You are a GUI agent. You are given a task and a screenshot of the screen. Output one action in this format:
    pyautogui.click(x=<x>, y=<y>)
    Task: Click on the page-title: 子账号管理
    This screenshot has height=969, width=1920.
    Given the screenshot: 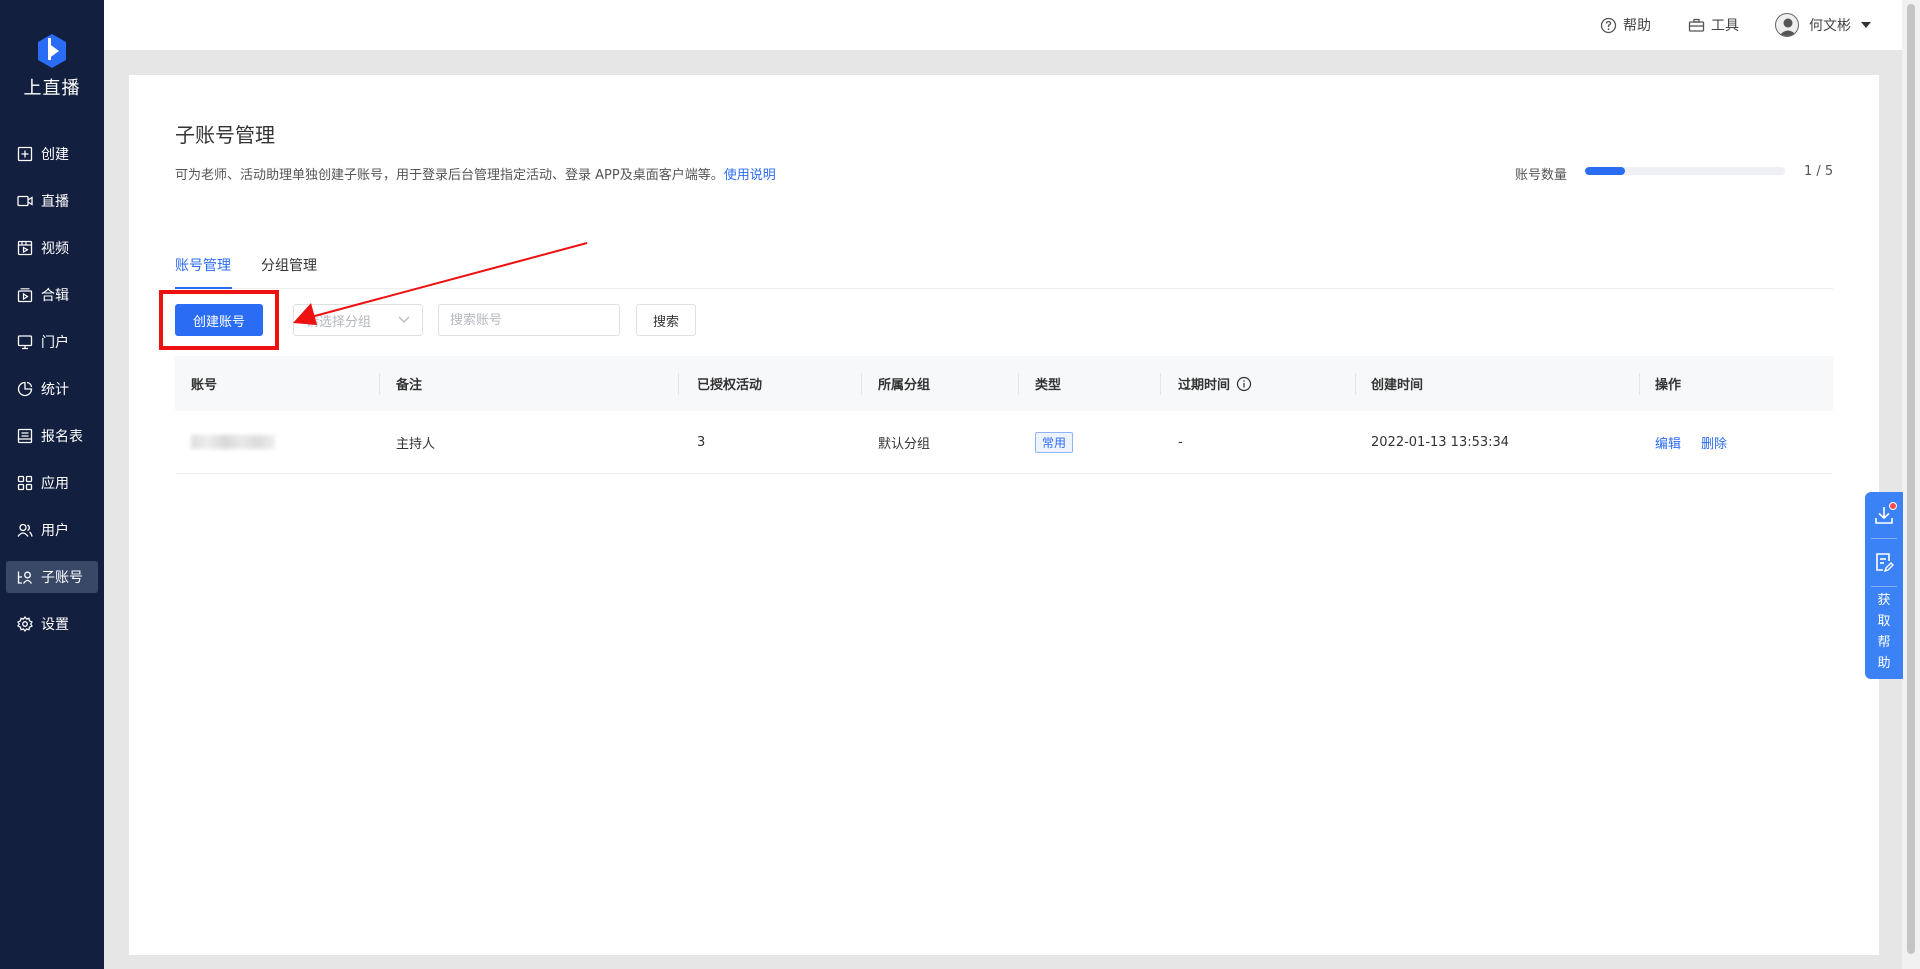 What is the action you would take?
    pyautogui.click(x=225, y=135)
    